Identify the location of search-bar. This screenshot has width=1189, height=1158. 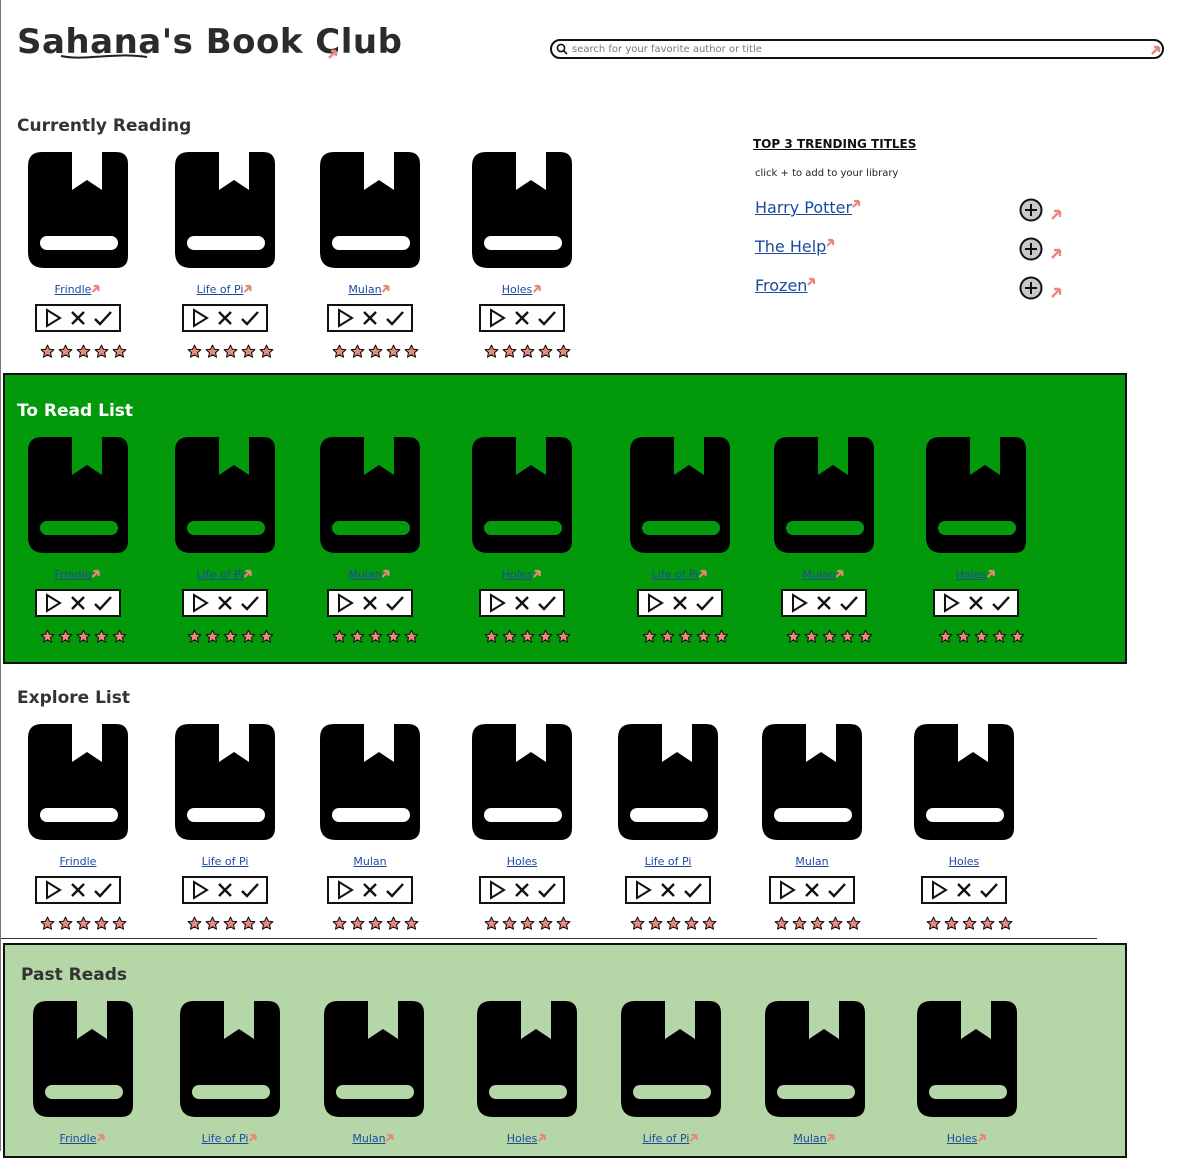
(857, 49).